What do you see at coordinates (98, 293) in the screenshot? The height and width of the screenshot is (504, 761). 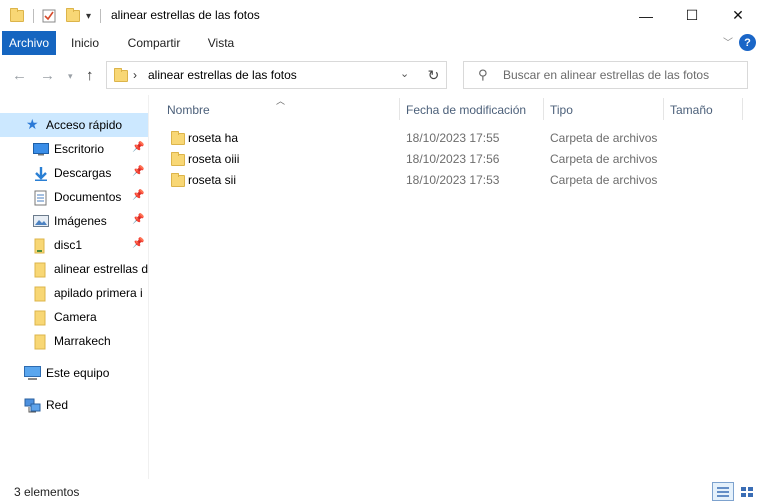 I see `sidebar-item-label: apilado primera i` at bounding box center [98, 293].